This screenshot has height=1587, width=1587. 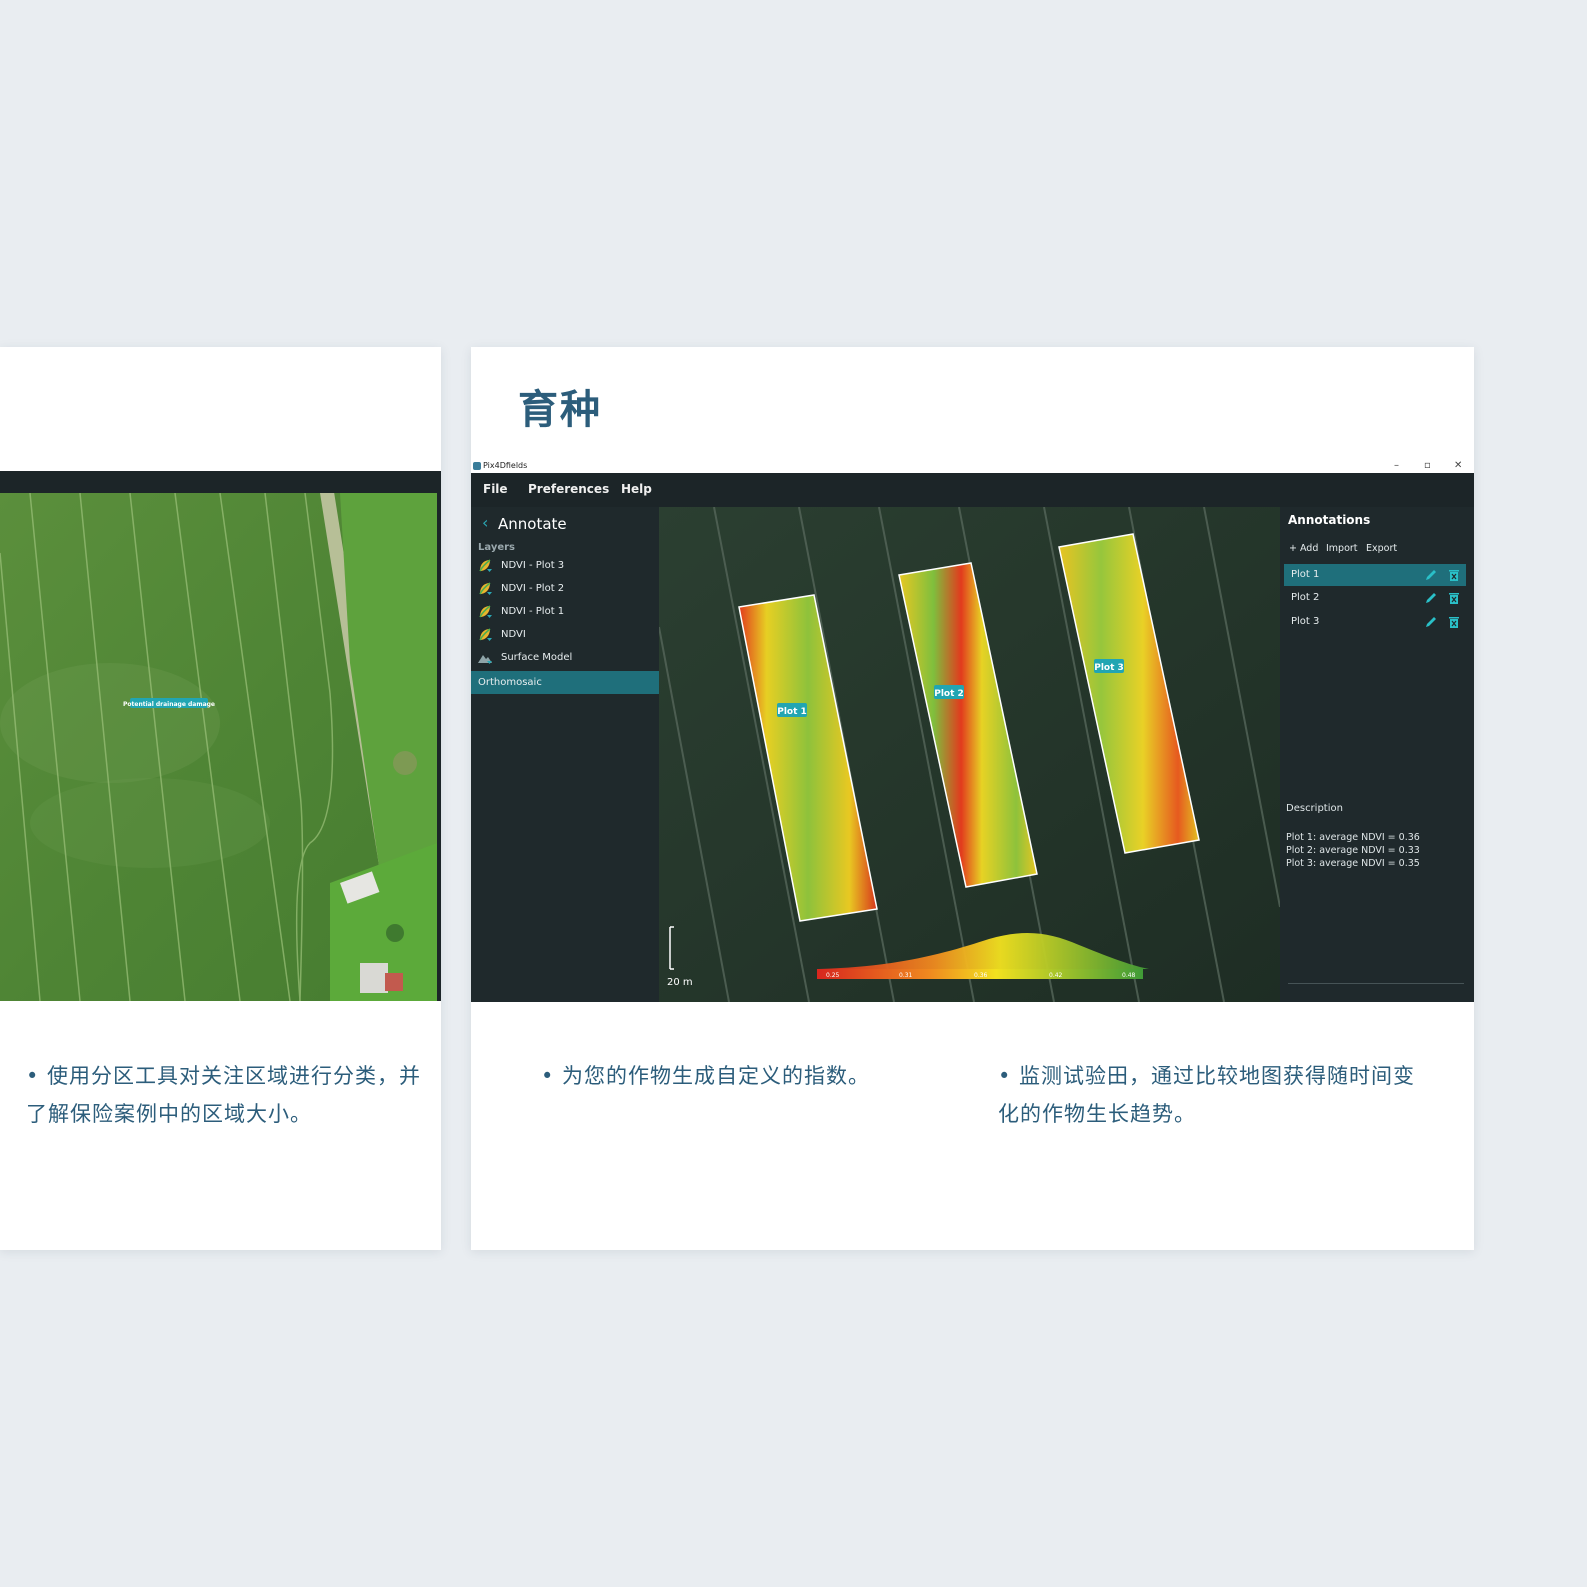 I want to click on layer-orthomosaic: Orthomosaic, so click(x=565, y=682).